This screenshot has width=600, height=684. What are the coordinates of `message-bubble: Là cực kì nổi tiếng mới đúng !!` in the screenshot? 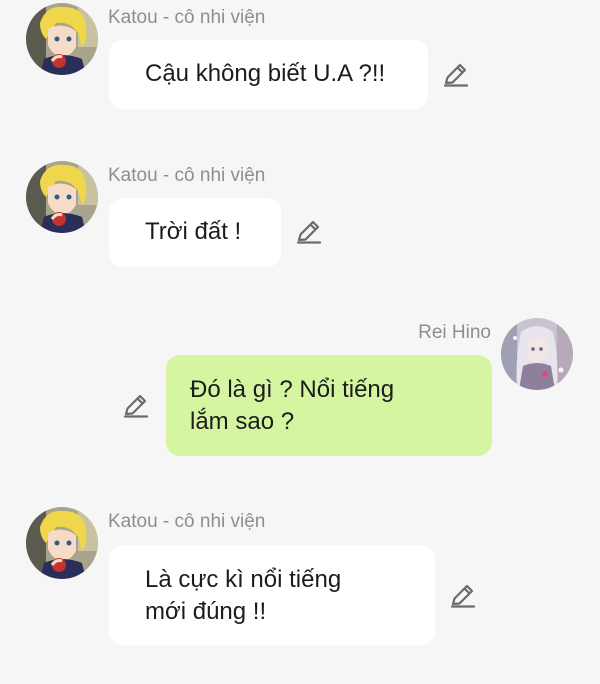 It's located at (272, 595).